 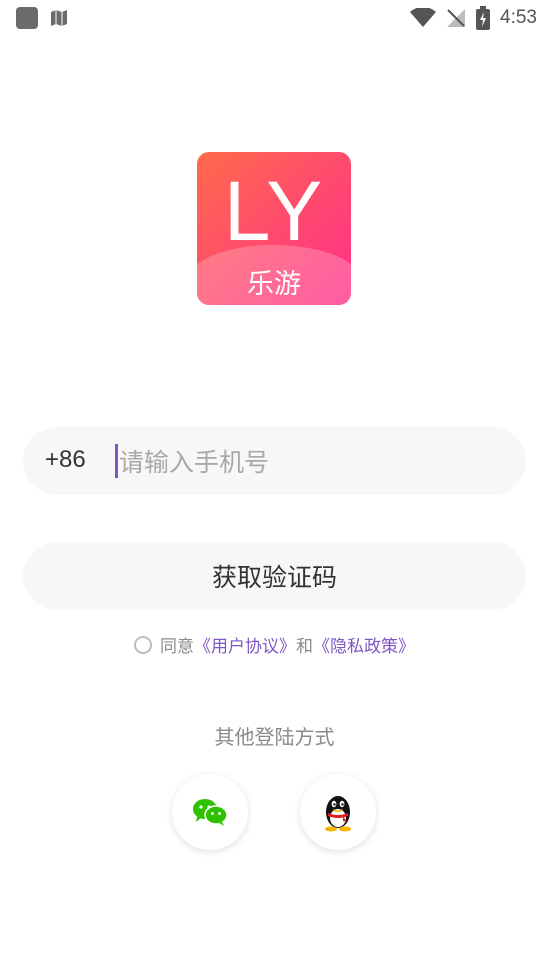 I want to click on wifi-icon, so click(x=423, y=17).